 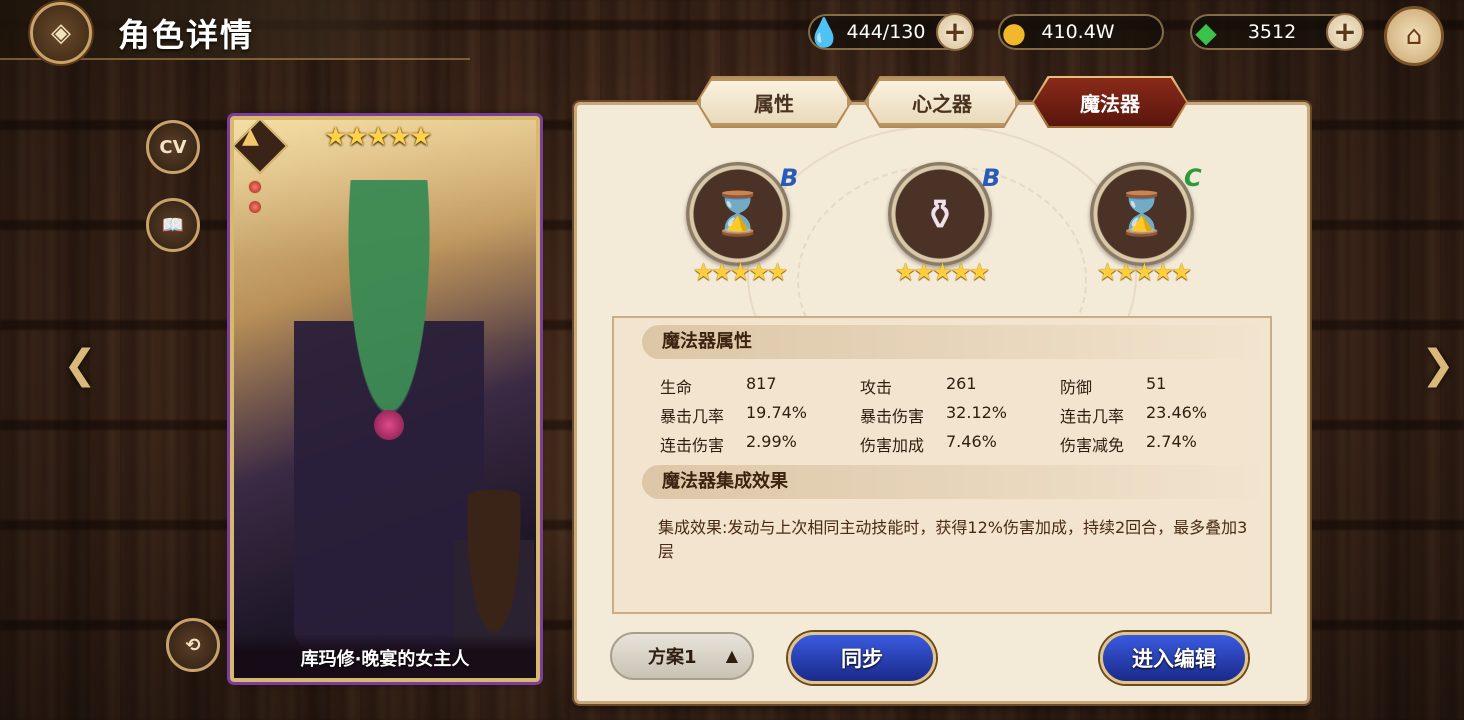 I want to click on stat-label: 连击几率, so click(x=1092, y=416).